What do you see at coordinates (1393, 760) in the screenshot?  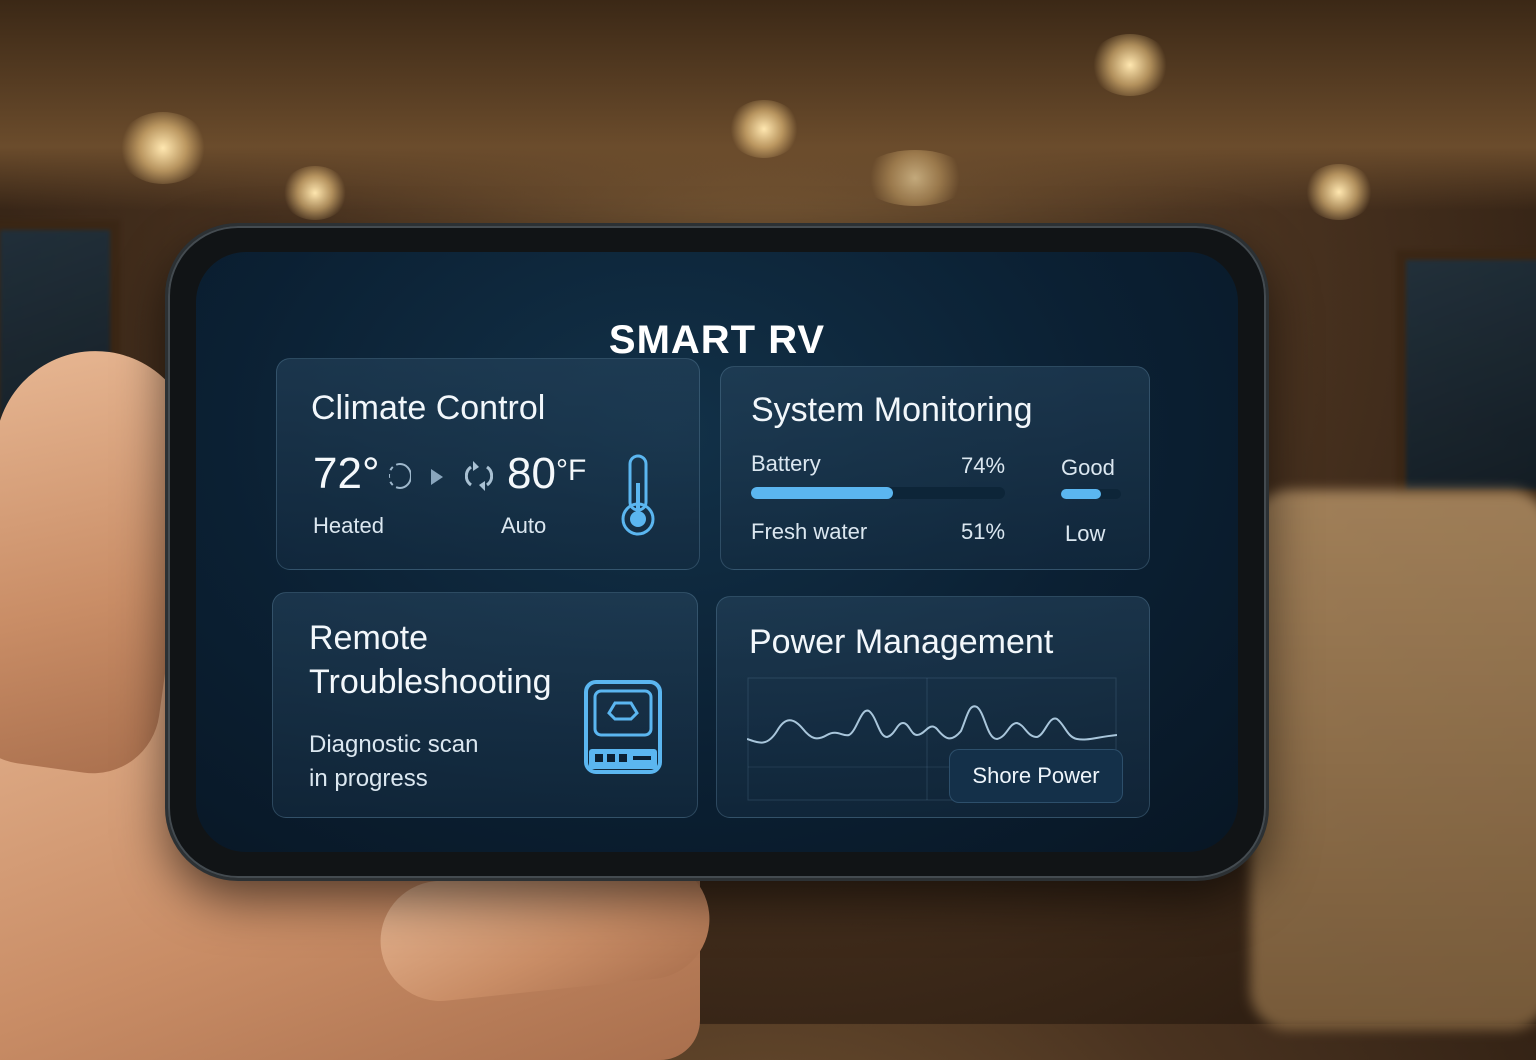 I see `couch` at bounding box center [1393, 760].